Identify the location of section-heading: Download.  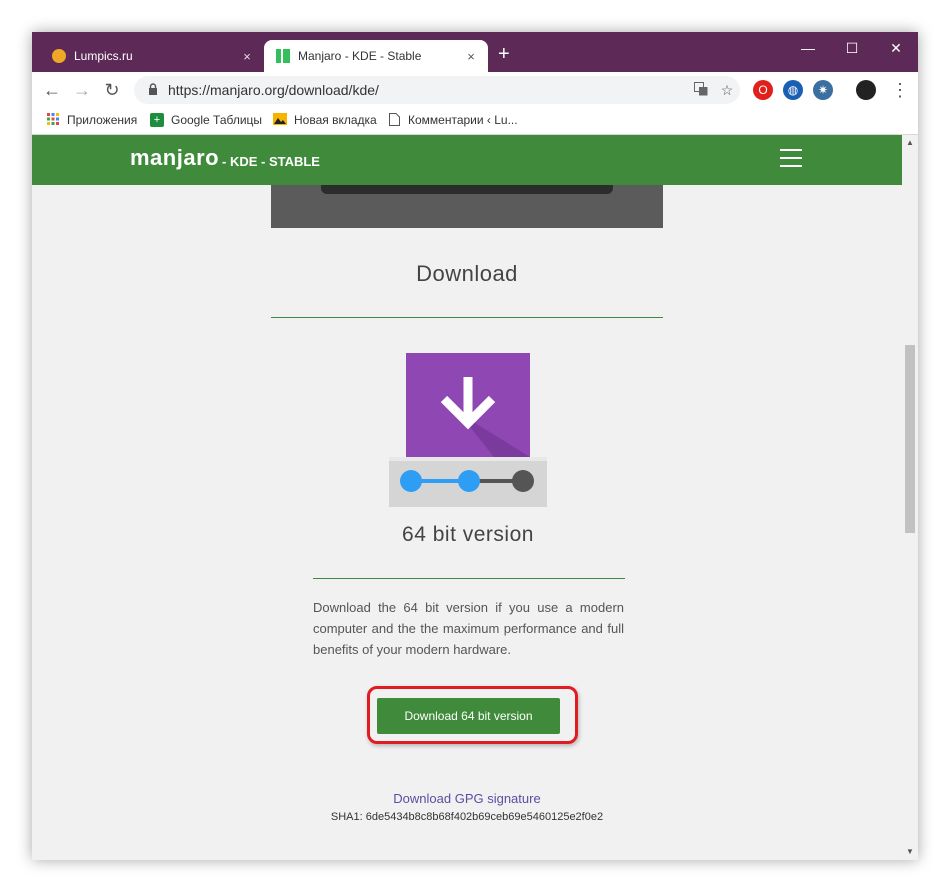
(467, 273).